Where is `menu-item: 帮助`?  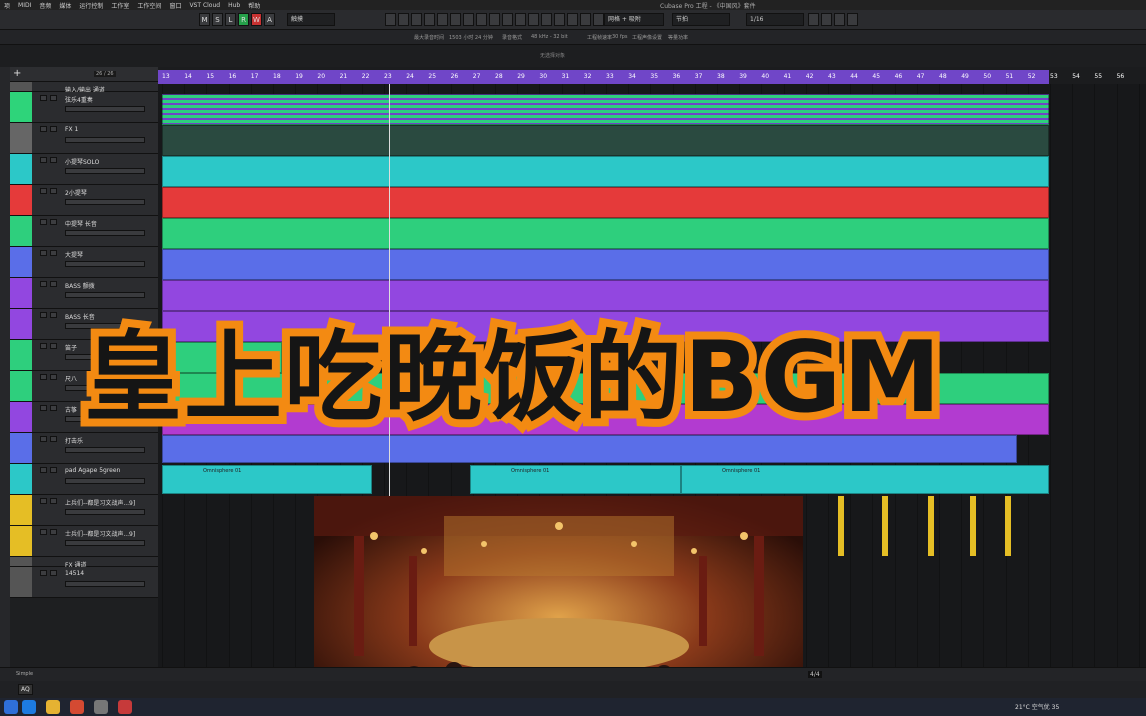
menu-item: 帮助 is located at coordinates (254, 5).